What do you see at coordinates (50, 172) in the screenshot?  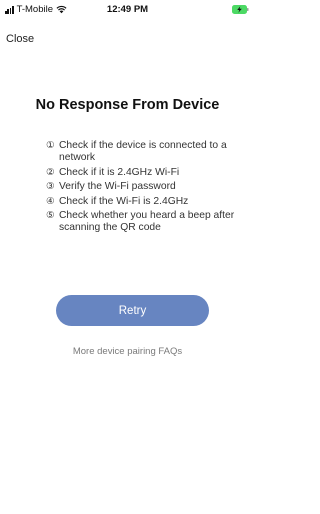 I see `step-number: ②` at bounding box center [50, 172].